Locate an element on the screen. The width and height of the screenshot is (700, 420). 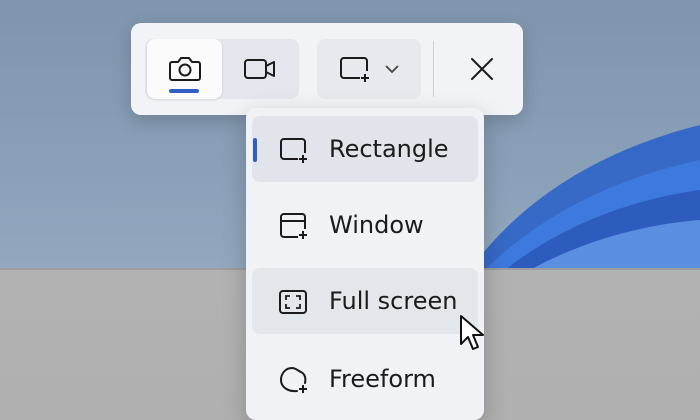
window-snip-icon is located at coordinates (293, 226).